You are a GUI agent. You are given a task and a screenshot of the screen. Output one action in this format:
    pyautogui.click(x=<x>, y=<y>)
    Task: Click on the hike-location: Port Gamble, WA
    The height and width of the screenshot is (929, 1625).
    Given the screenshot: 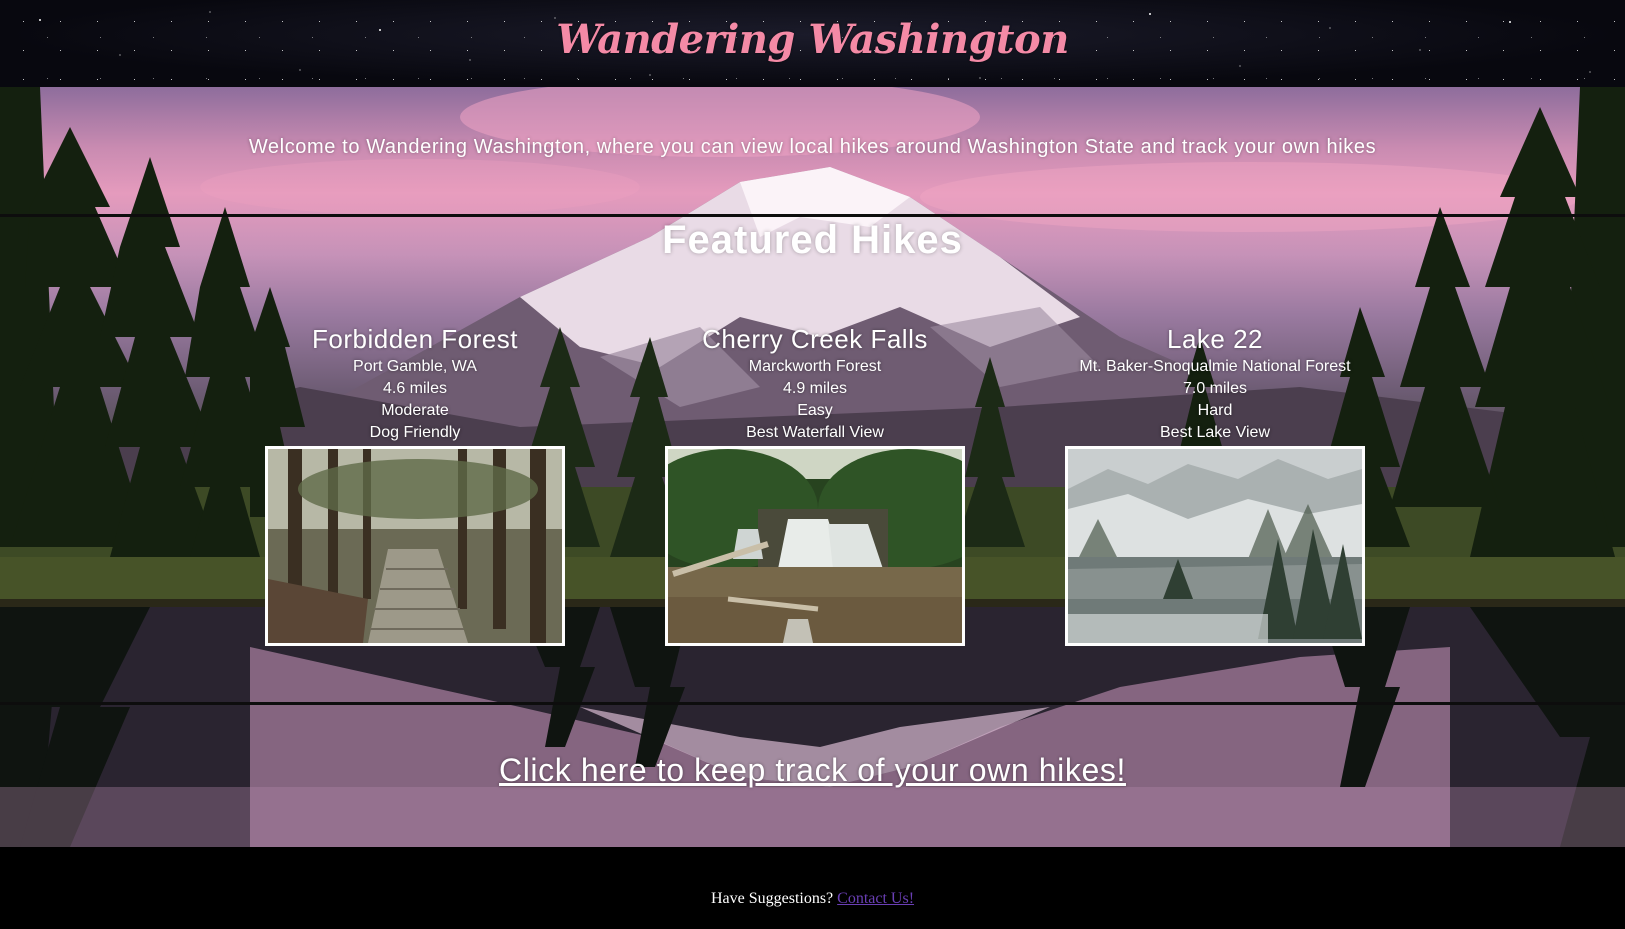 What is the action you would take?
    pyautogui.click(x=415, y=366)
    